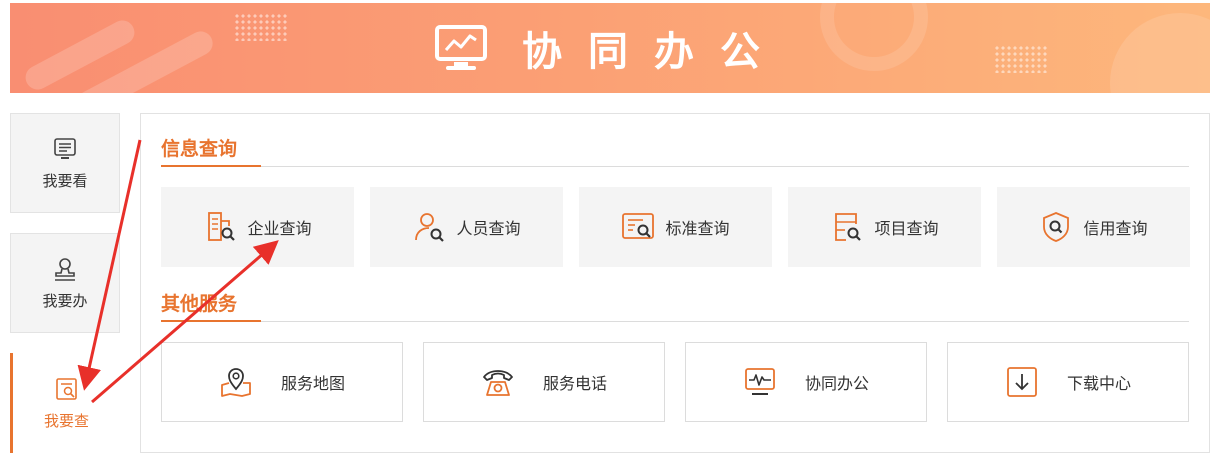 Image resolution: width=1218 pixels, height=460 pixels. I want to click on query-card-standard: 标准查询, so click(675, 227).